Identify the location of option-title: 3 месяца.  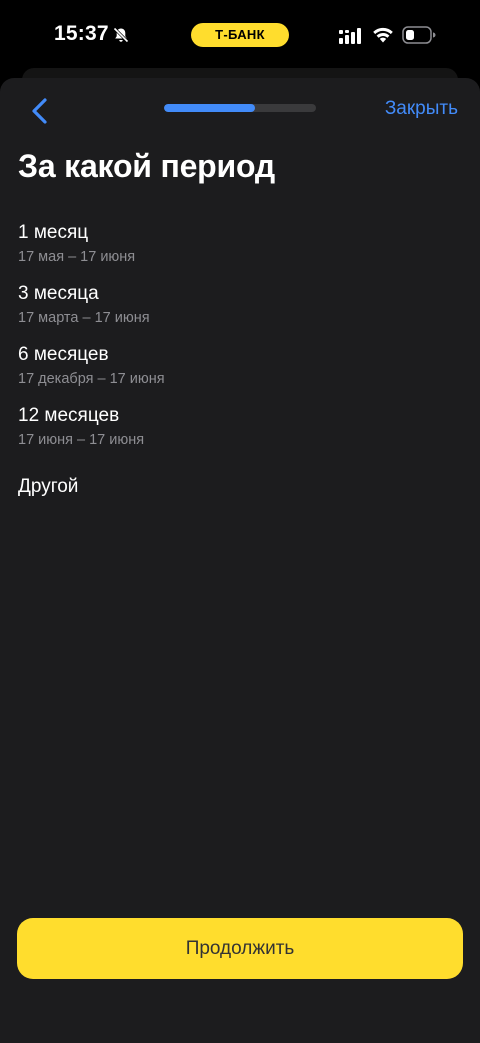
(58, 293).